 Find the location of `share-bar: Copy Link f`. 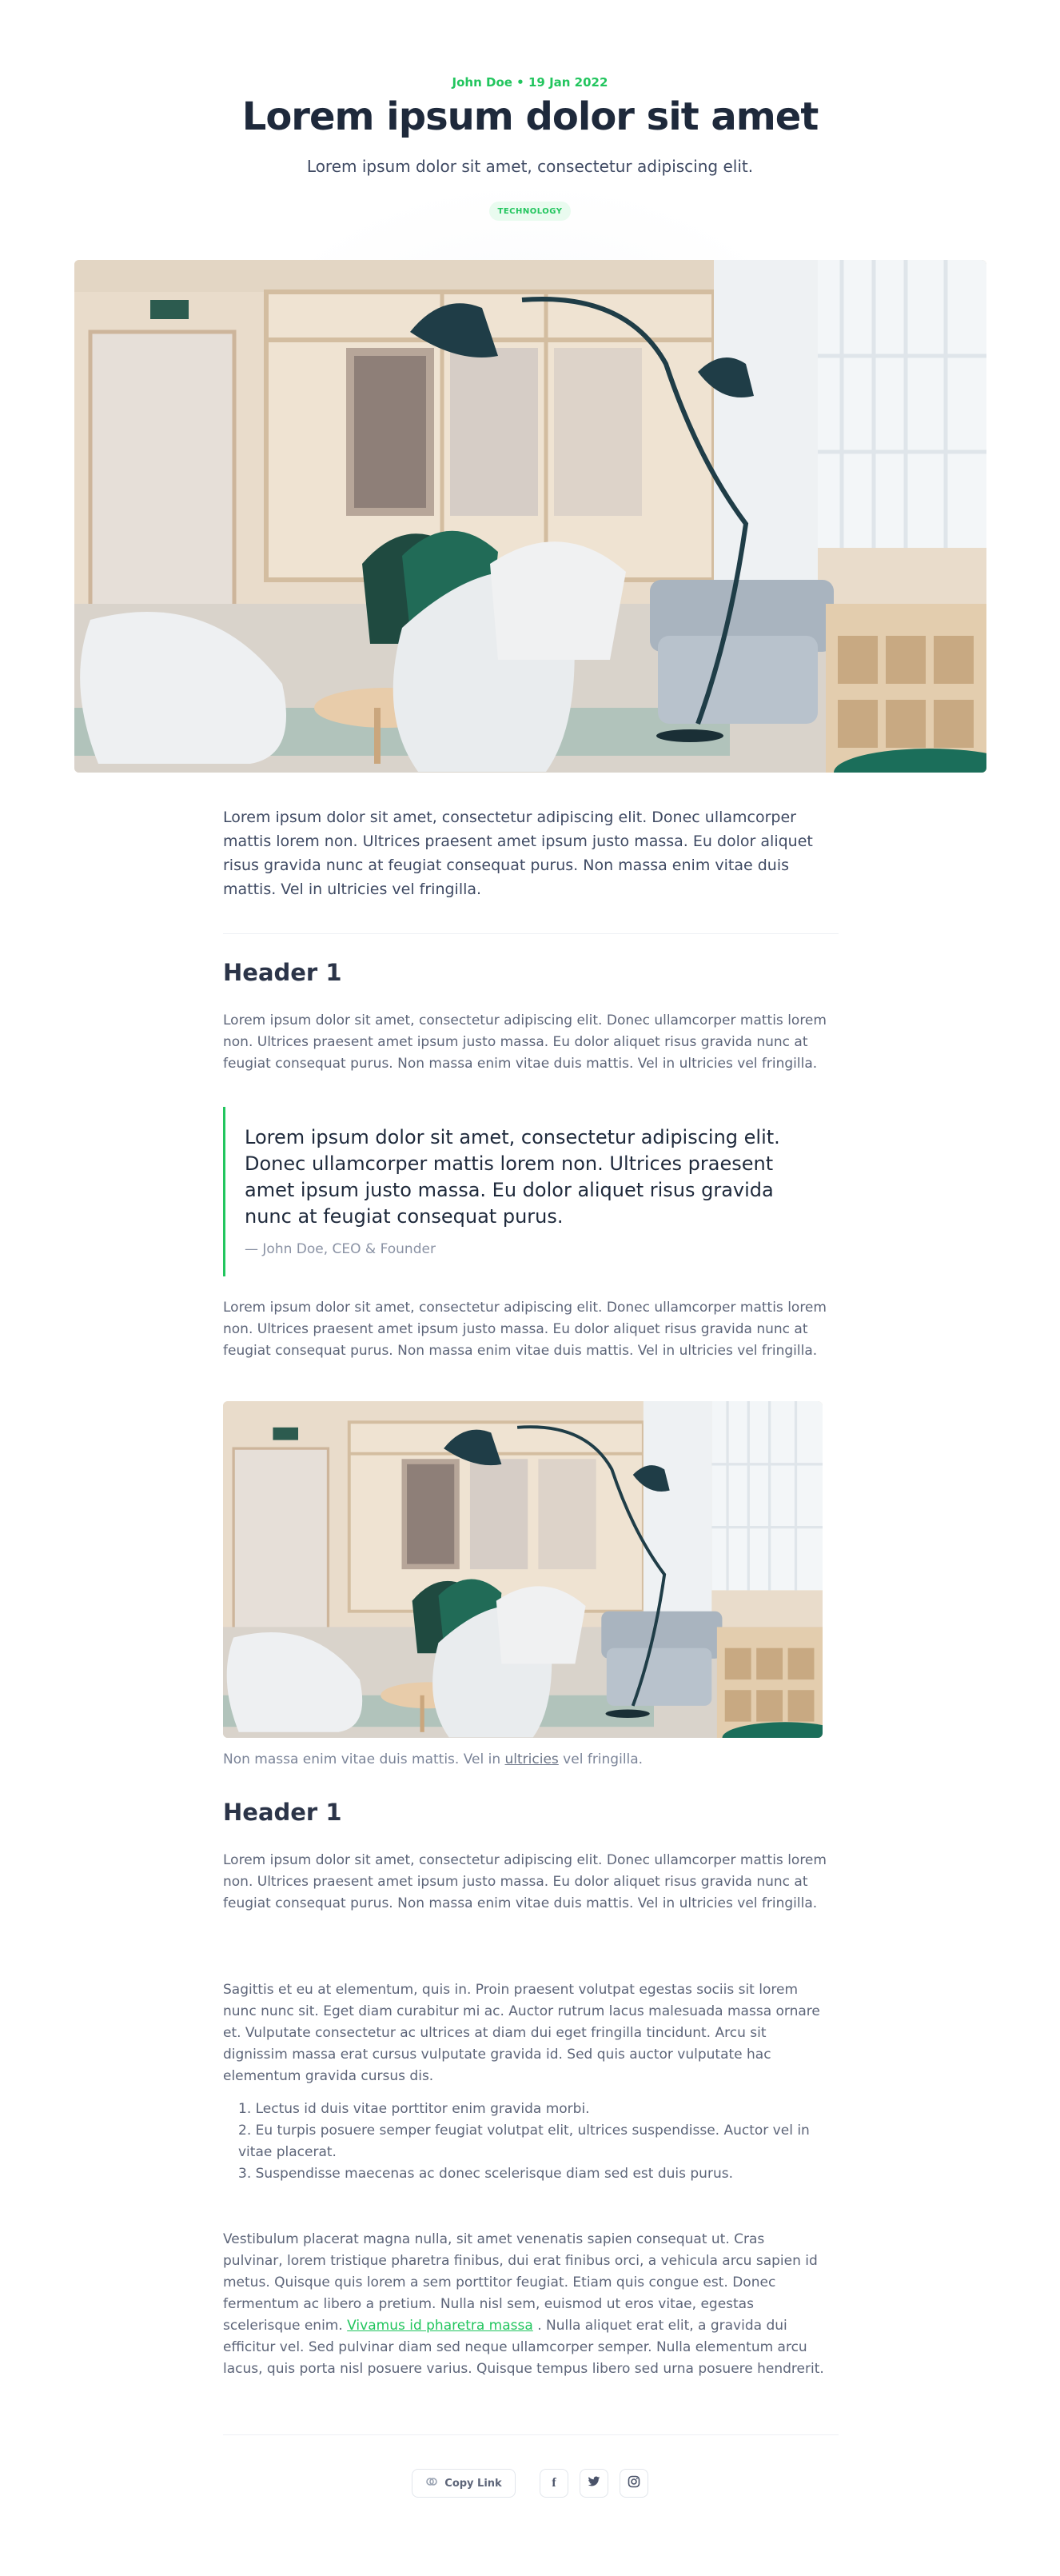

share-bar: Copy Link f is located at coordinates (530, 2483).